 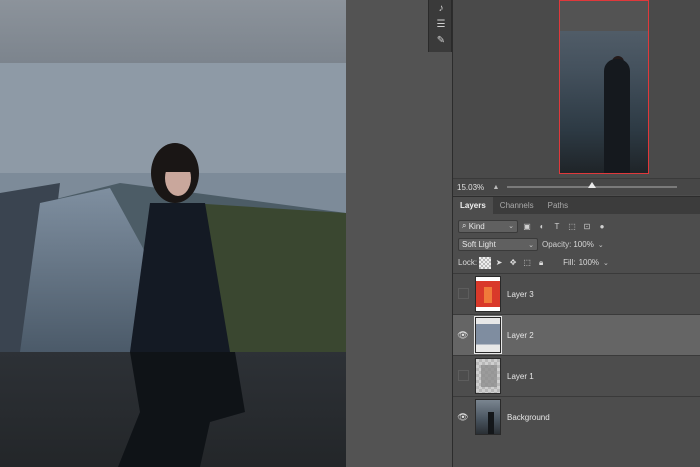 I want to click on fill-chevron-icon: ⌄, so click(x=606, y=263).